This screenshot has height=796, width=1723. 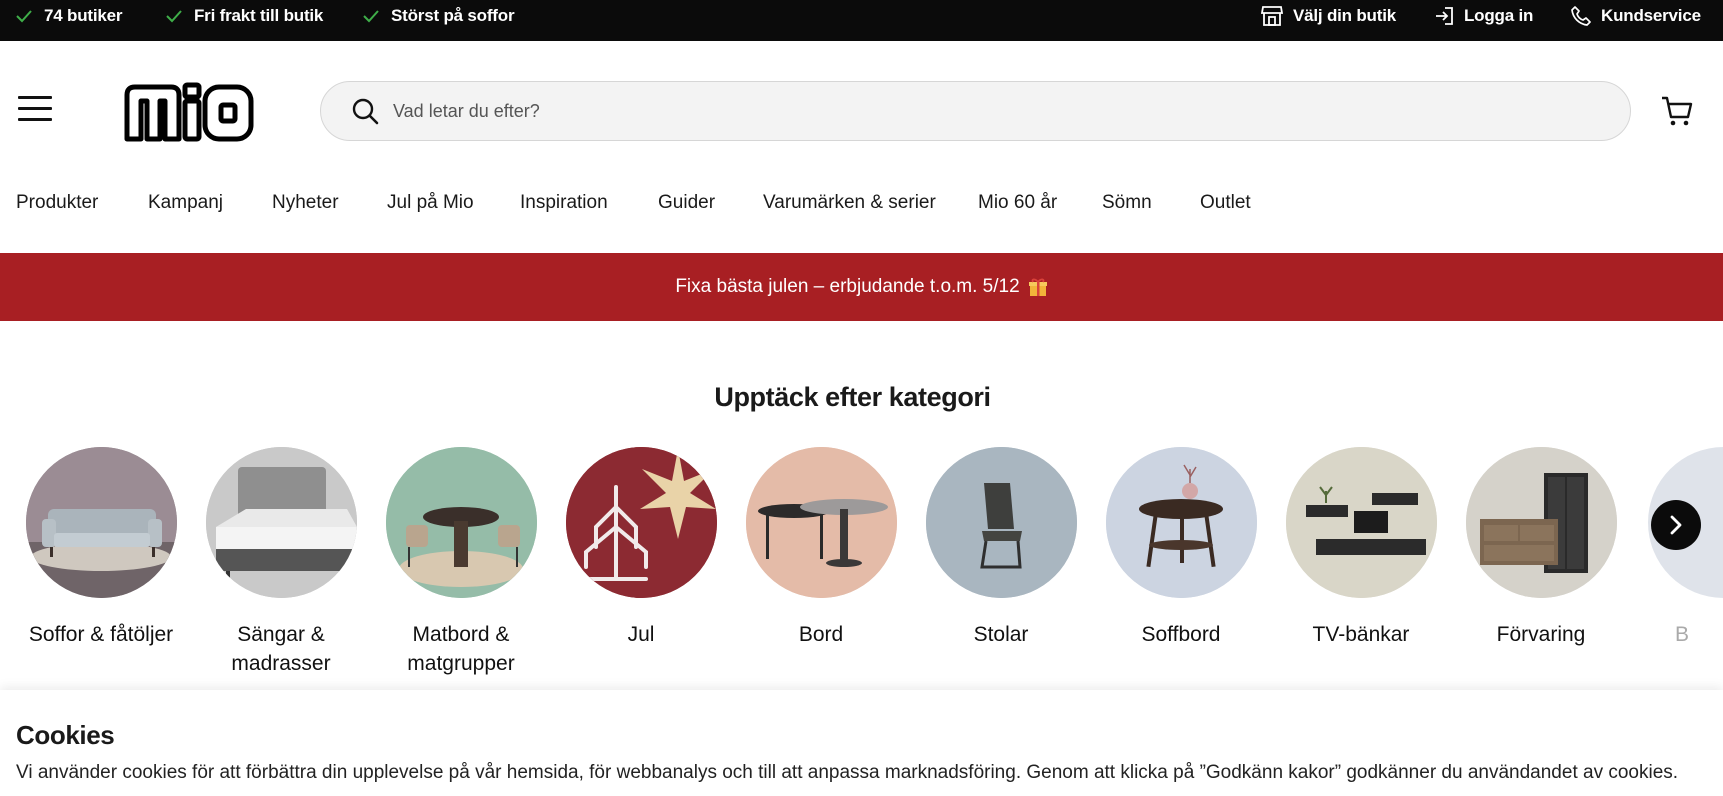 What do you see at coordinates (821, 634) in the screenshot?
I see `category-label: Bord` at bounding box center [821, 634].